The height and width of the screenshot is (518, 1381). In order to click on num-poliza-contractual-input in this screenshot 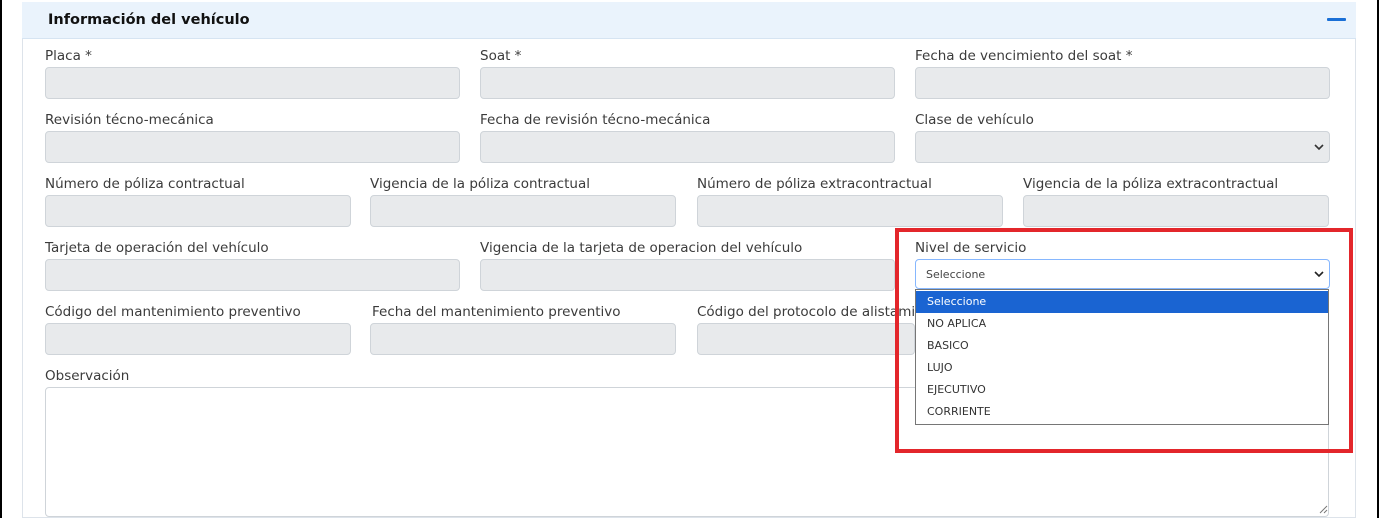, I will do `click(198, 211)`.